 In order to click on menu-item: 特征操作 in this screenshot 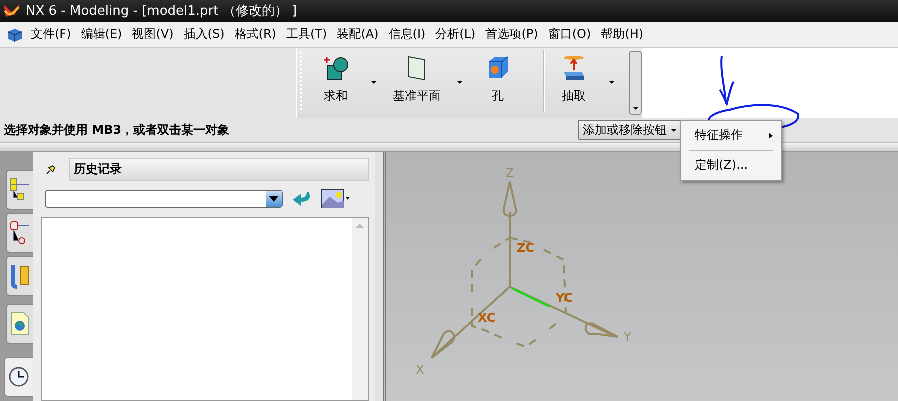, I will do `click(731, 135)`.